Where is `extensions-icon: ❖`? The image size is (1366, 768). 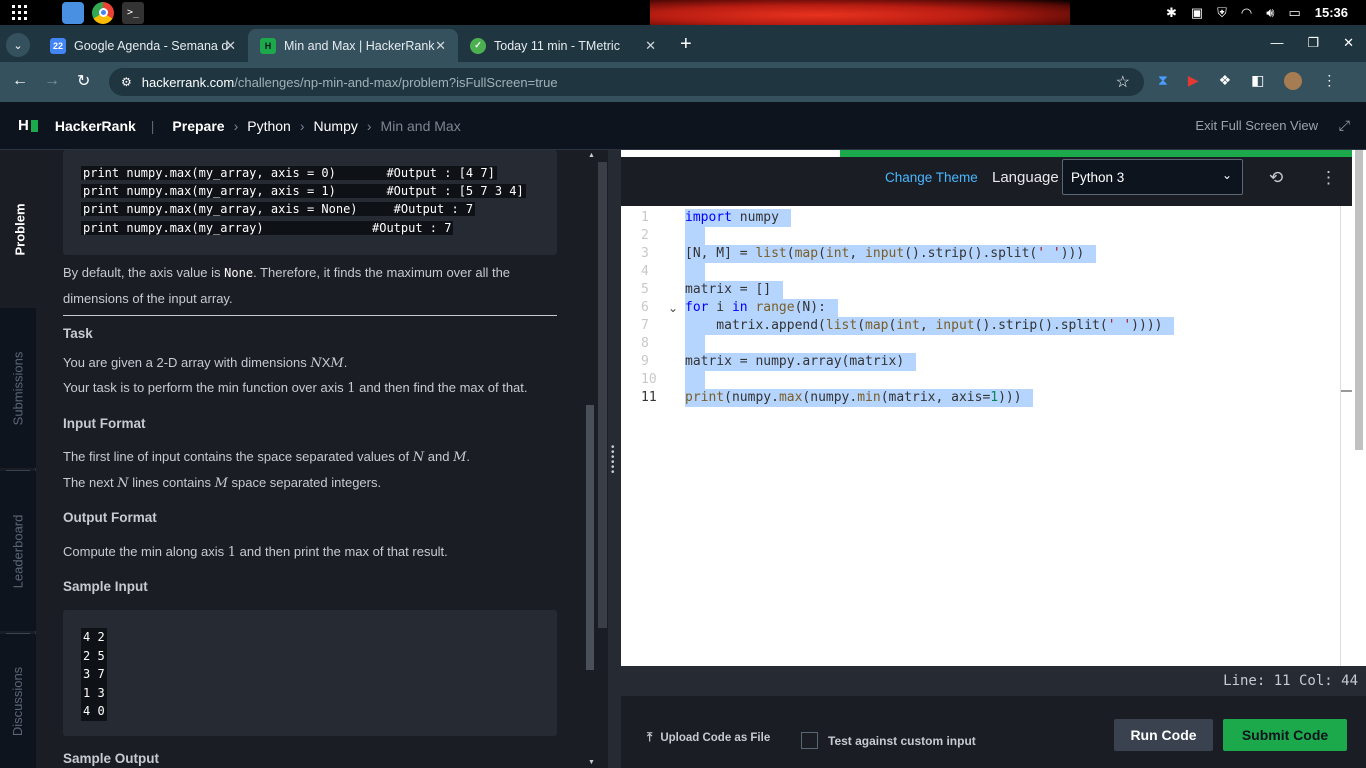
extensions-icon: ❖ is located at coordinates (1225, 81).